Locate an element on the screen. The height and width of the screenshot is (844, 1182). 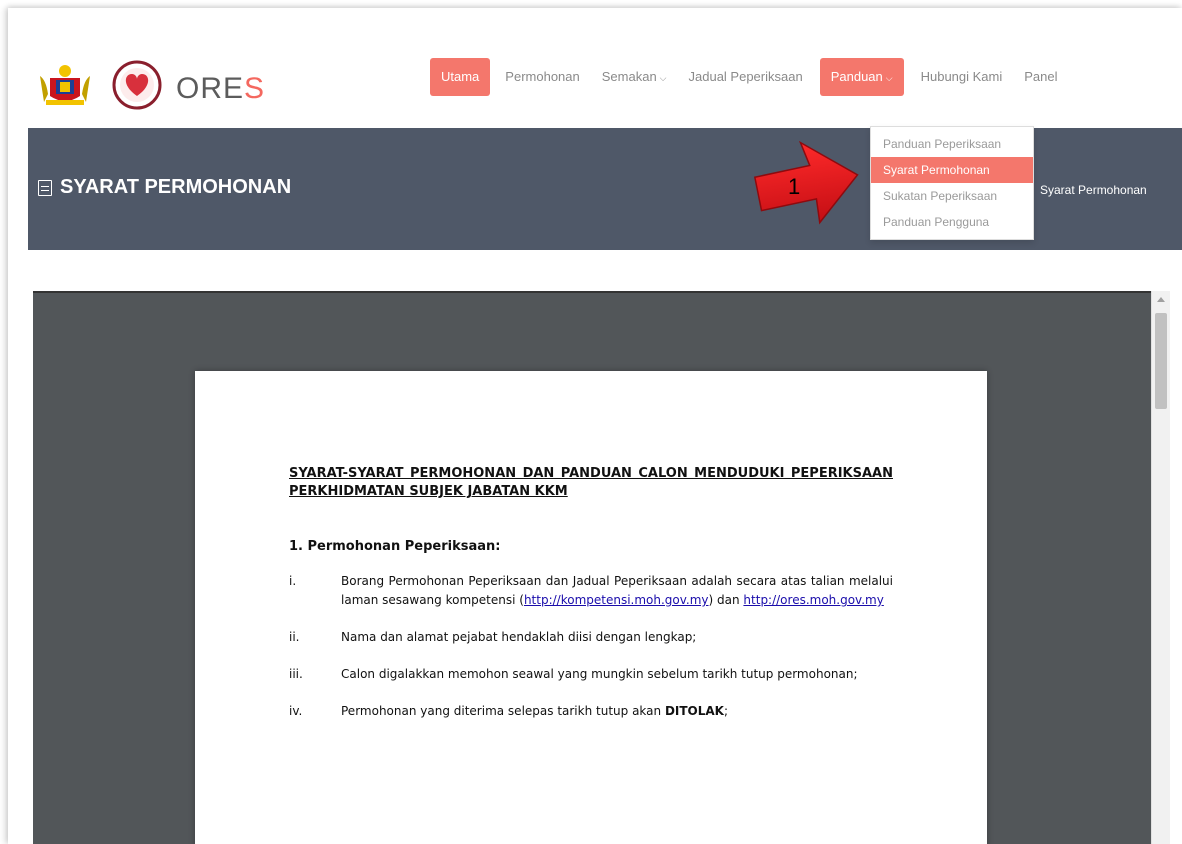
coat-of-arms-logo is located at coordinates (65, 85).